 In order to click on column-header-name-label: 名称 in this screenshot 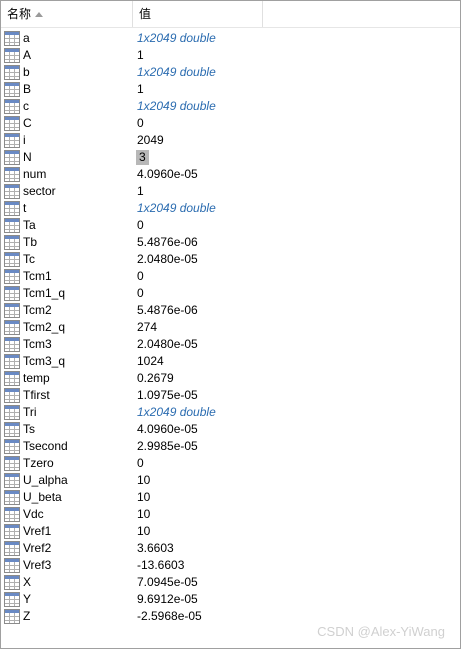, I will do `click(19, 14)`.